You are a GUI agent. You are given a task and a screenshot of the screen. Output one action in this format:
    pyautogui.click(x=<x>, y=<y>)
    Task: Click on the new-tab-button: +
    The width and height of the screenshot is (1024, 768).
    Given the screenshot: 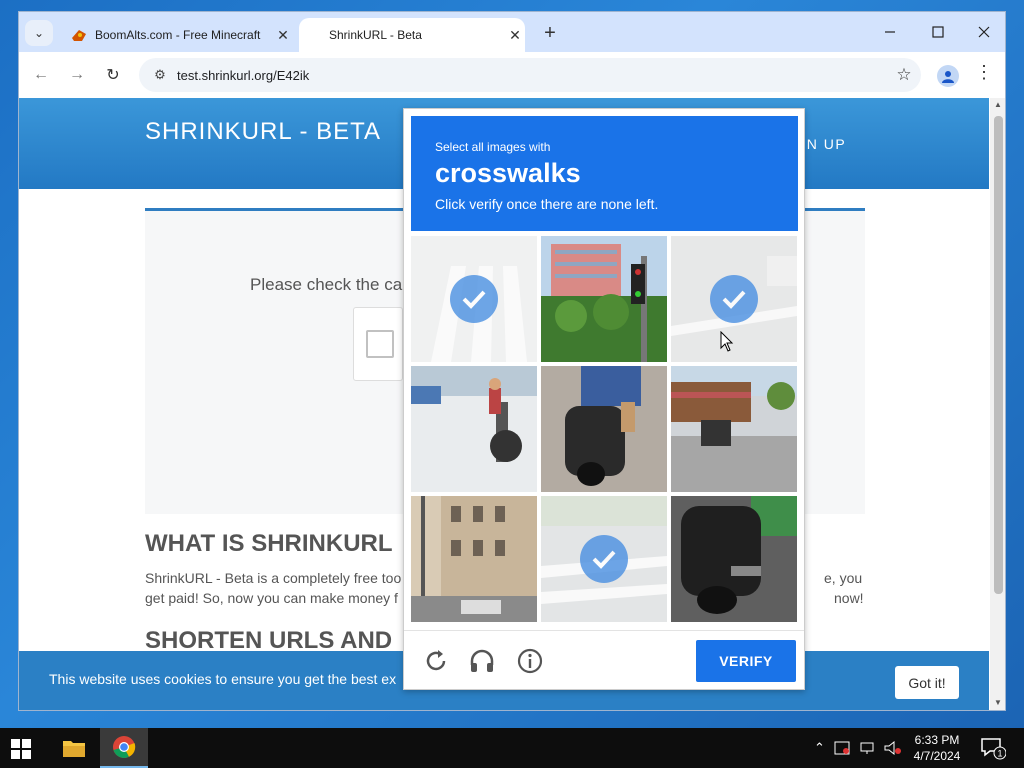 What is the action you would take?
    pyautogui.click(x=550, y=33)
    